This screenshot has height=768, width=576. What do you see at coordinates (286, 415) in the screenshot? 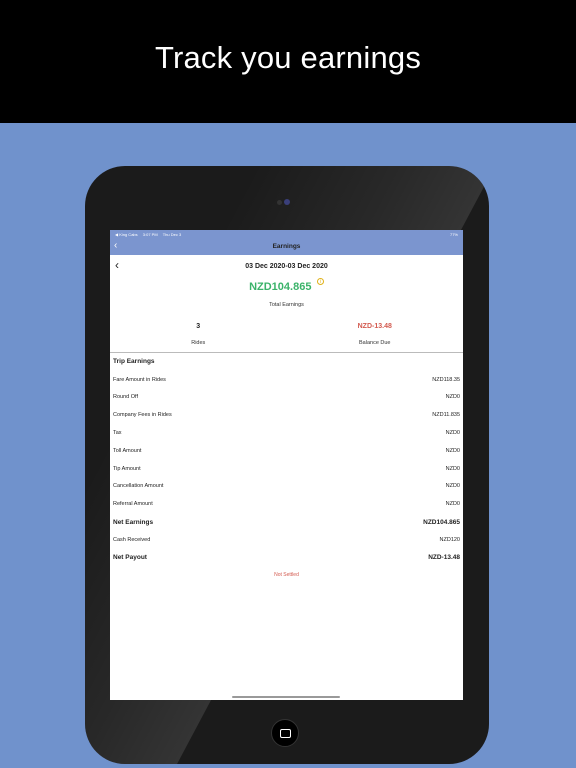
I see `list-item: Company Fees in Rides NZD11.835` at bounding box center [286, 415].